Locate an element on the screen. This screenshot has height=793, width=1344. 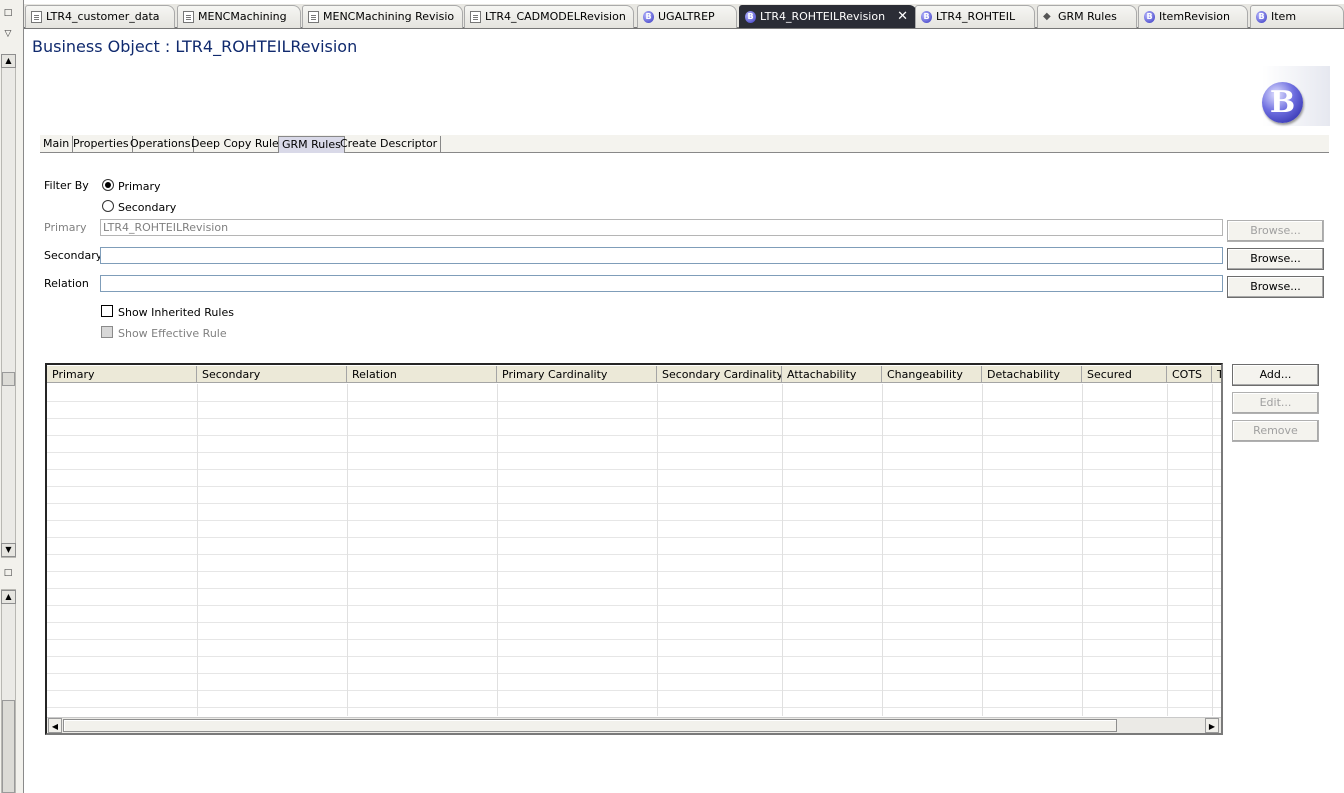
tab-label: LTR4_CADMODELRevision is located at coordinates (555, 16).